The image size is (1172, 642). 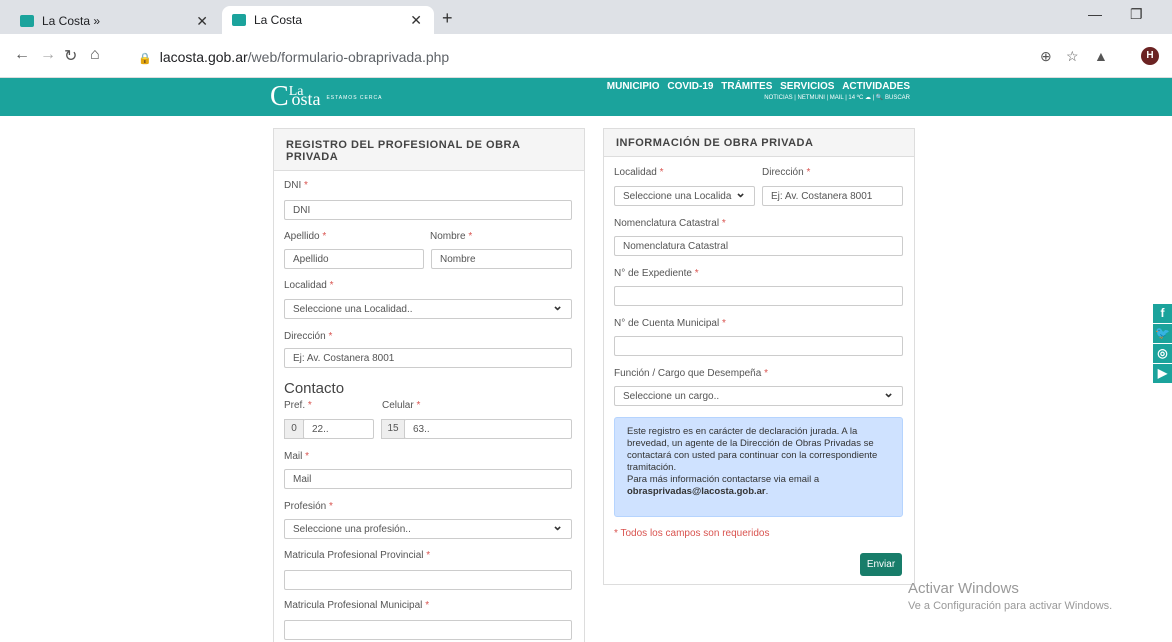 What do you see at coordinates (120, 21) in the screenshot?
I see `browser-tab-1: La Costa » ✕` at bounding box center [120, 21].